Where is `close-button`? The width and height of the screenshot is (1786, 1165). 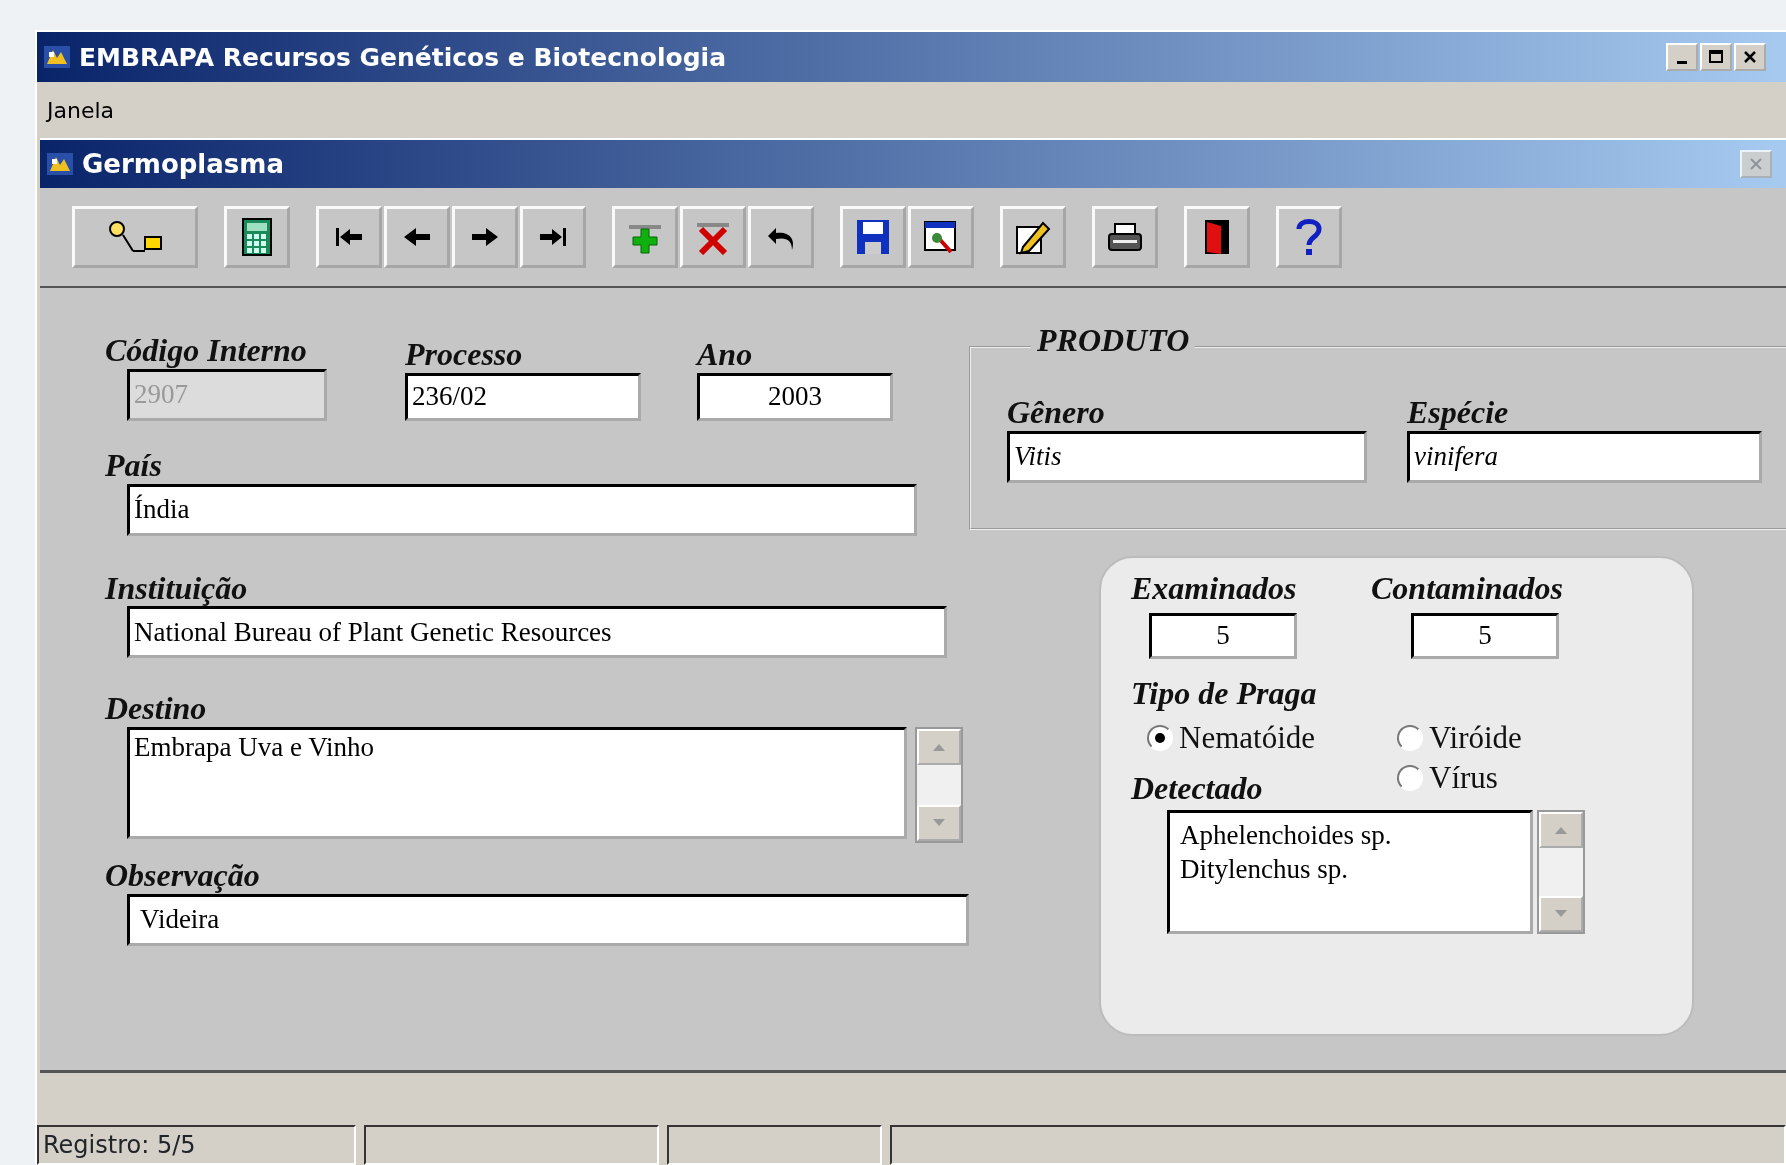 close-button is located at coordinates (1750, 57).